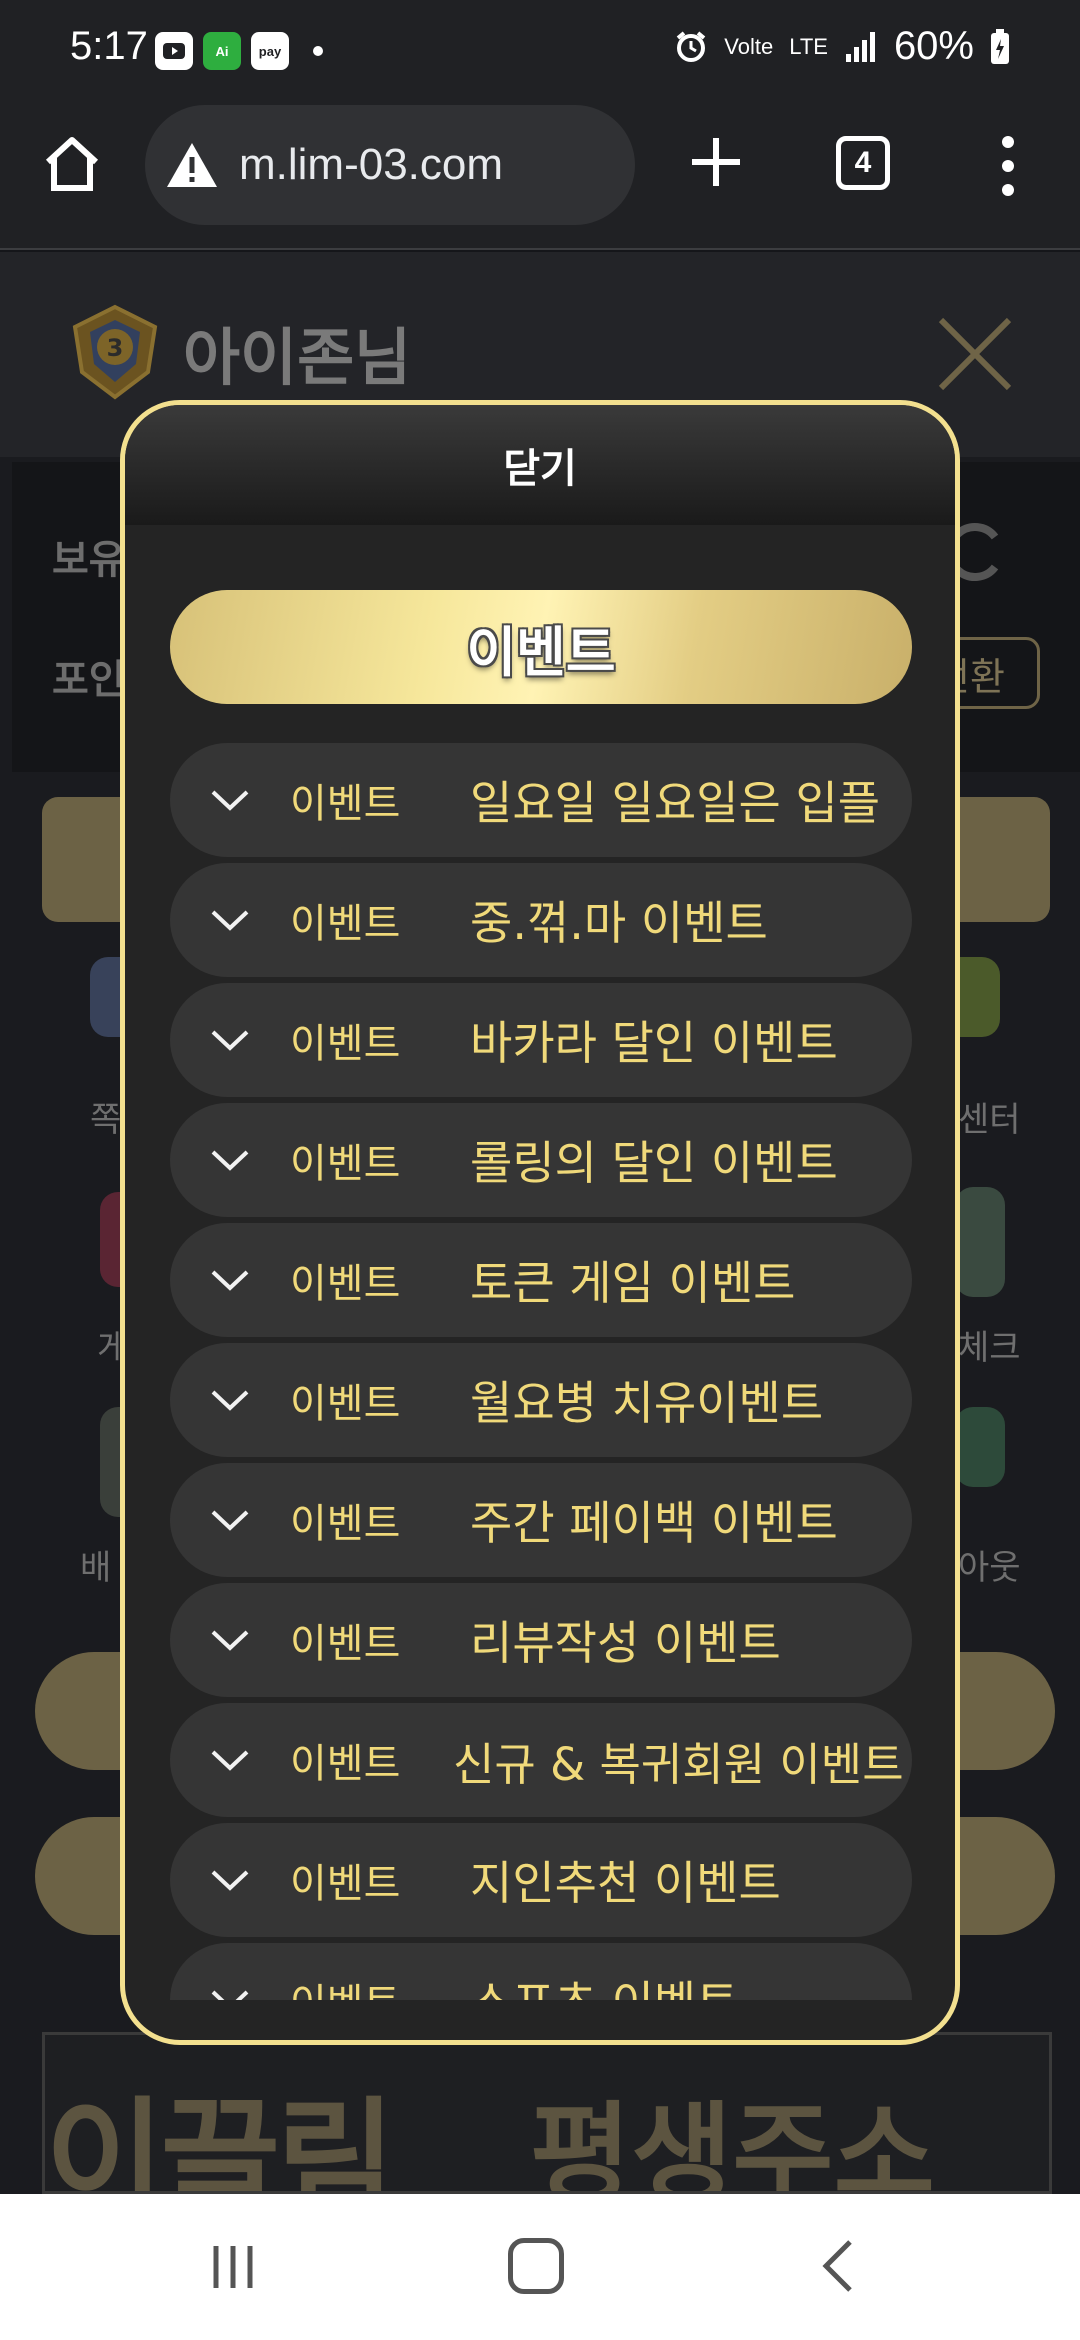  I want to click on volte-indicator: Volte, so click(749, 46).